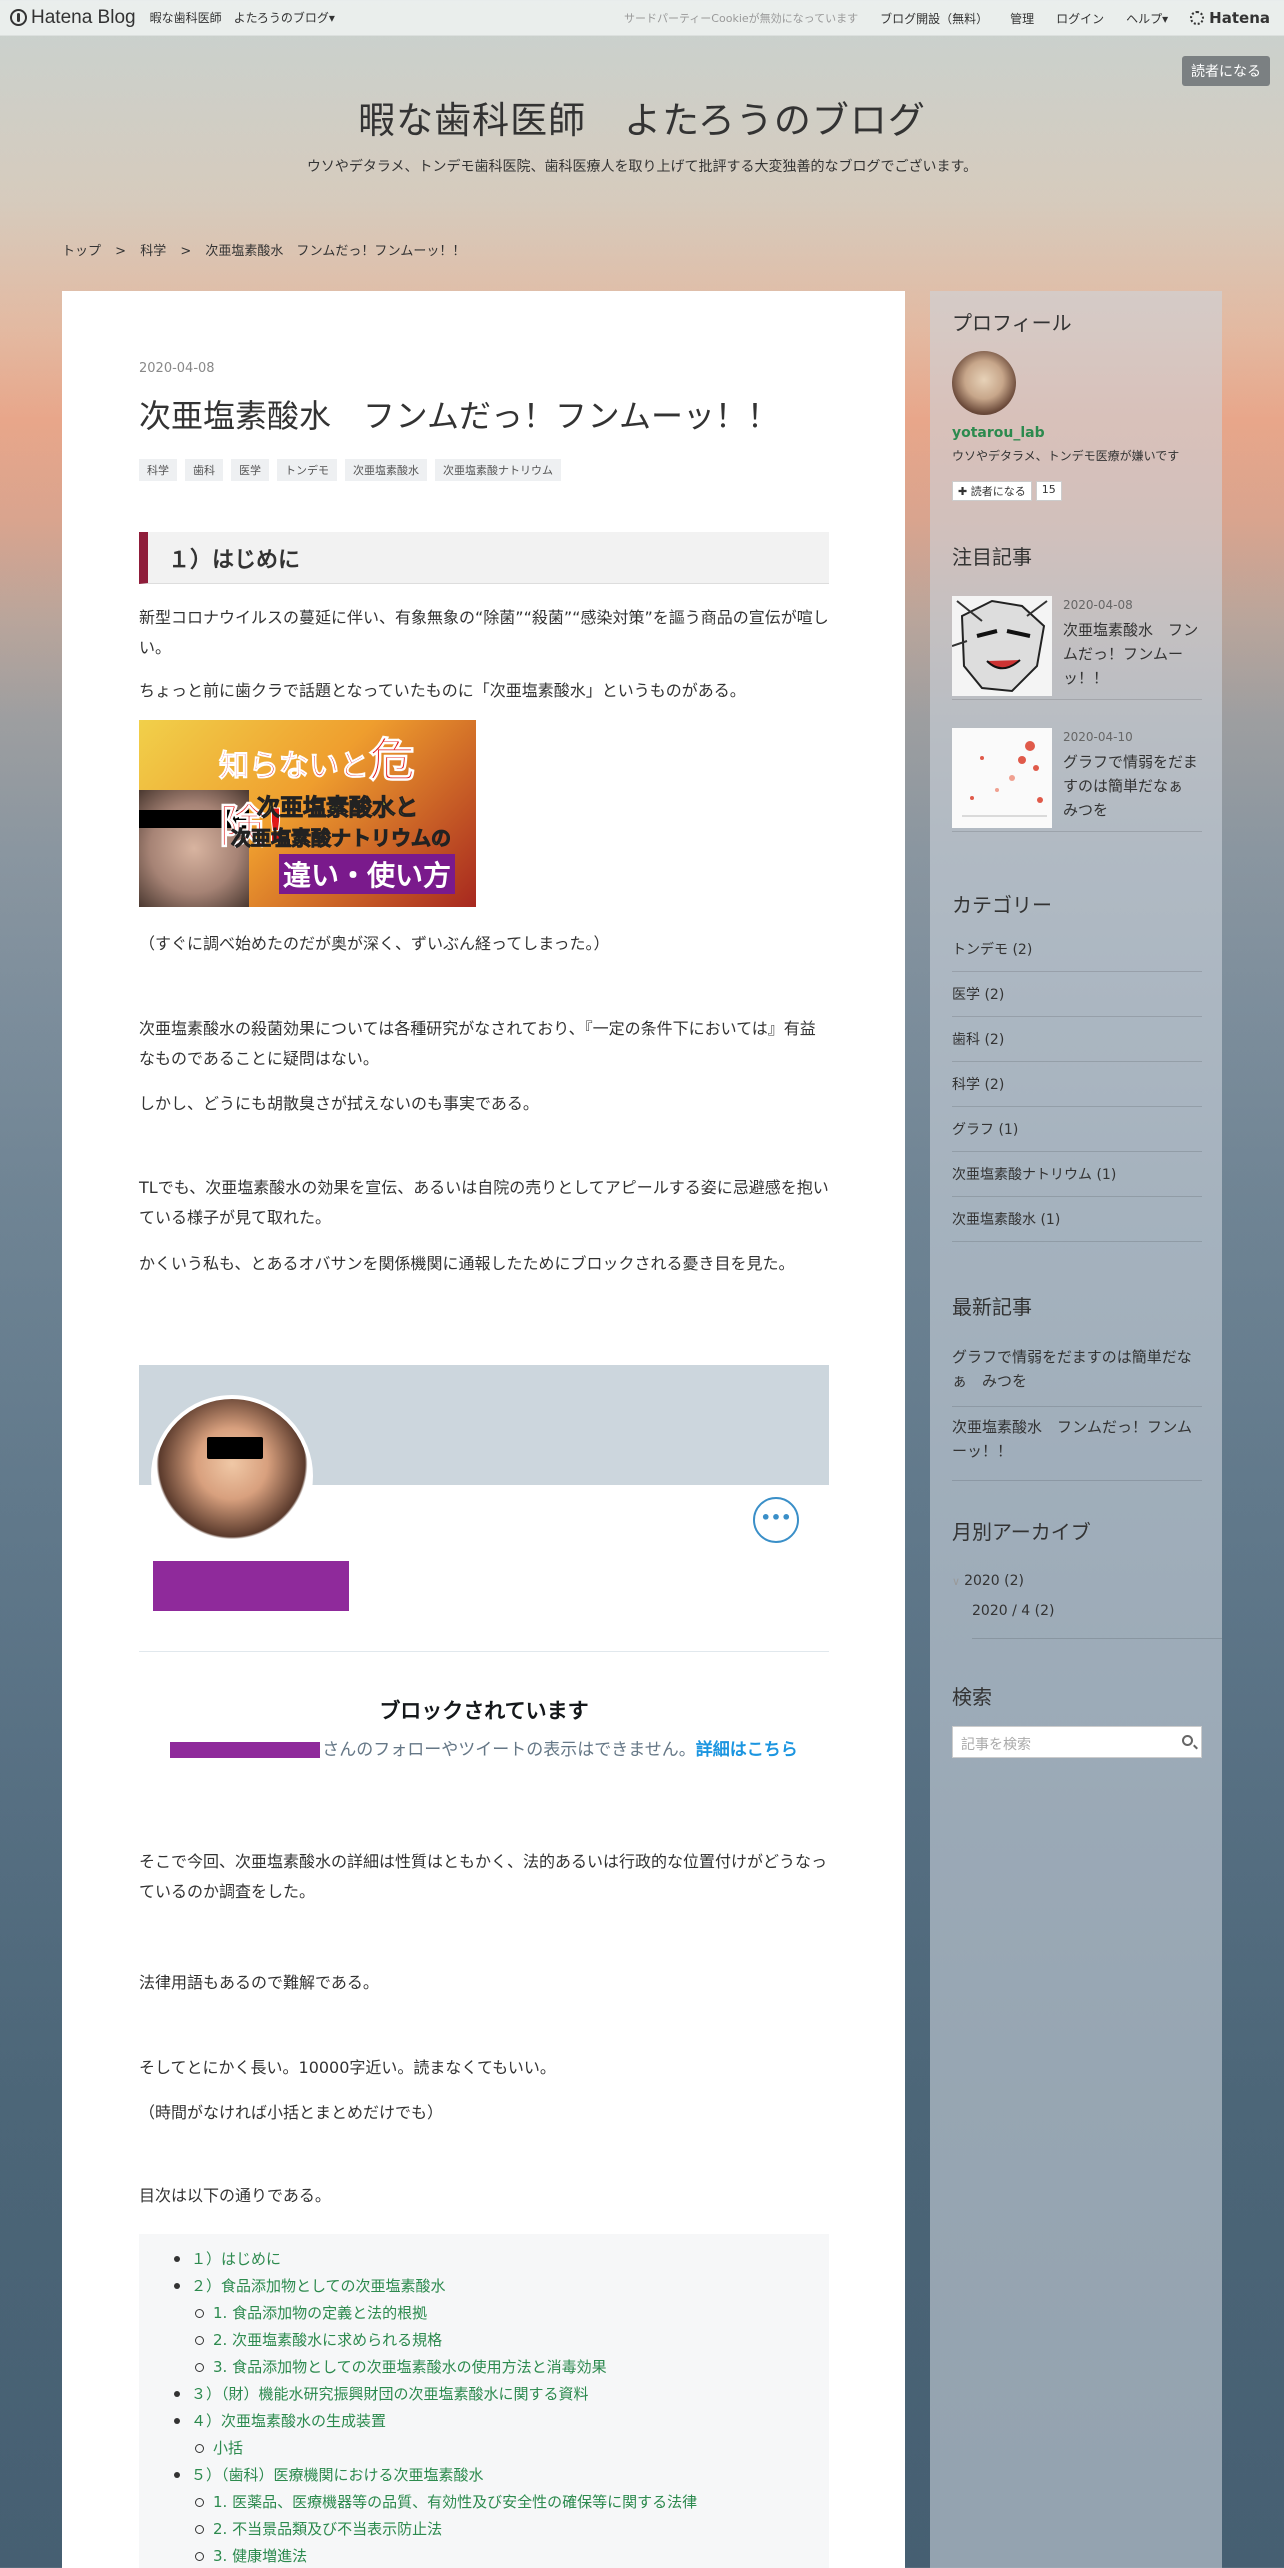 The height and width of the screenshot is (2568, 1284). I want to click on admin-link: 管理, so click(1022, 18).